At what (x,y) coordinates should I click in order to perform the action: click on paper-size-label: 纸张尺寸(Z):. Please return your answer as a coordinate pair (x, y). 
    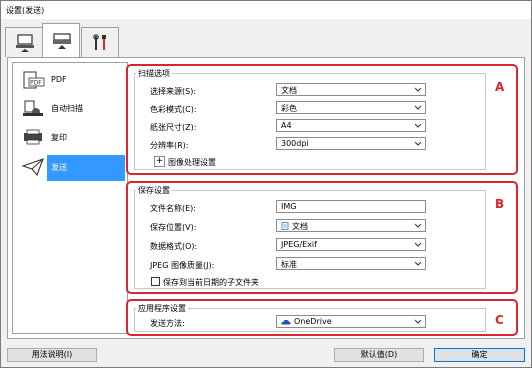
    Looking at the image, I should click on (173, 127).